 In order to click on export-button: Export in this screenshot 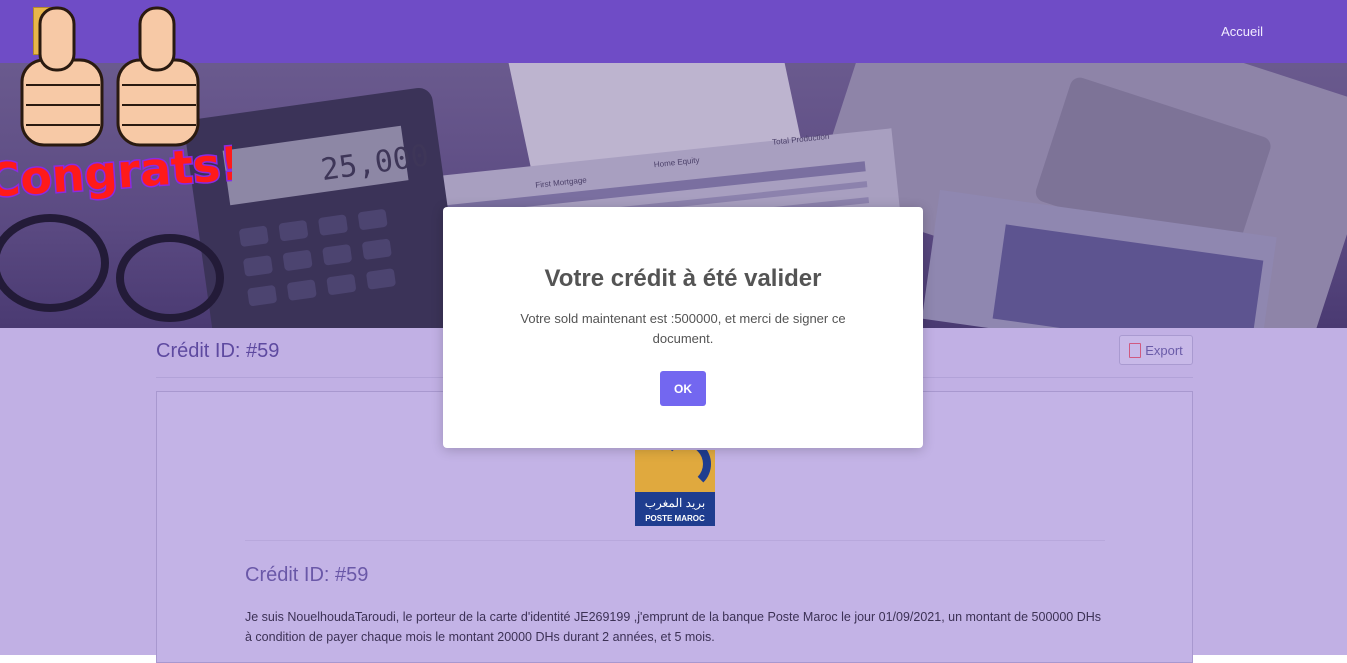, I will do `click(1156, 350)`.